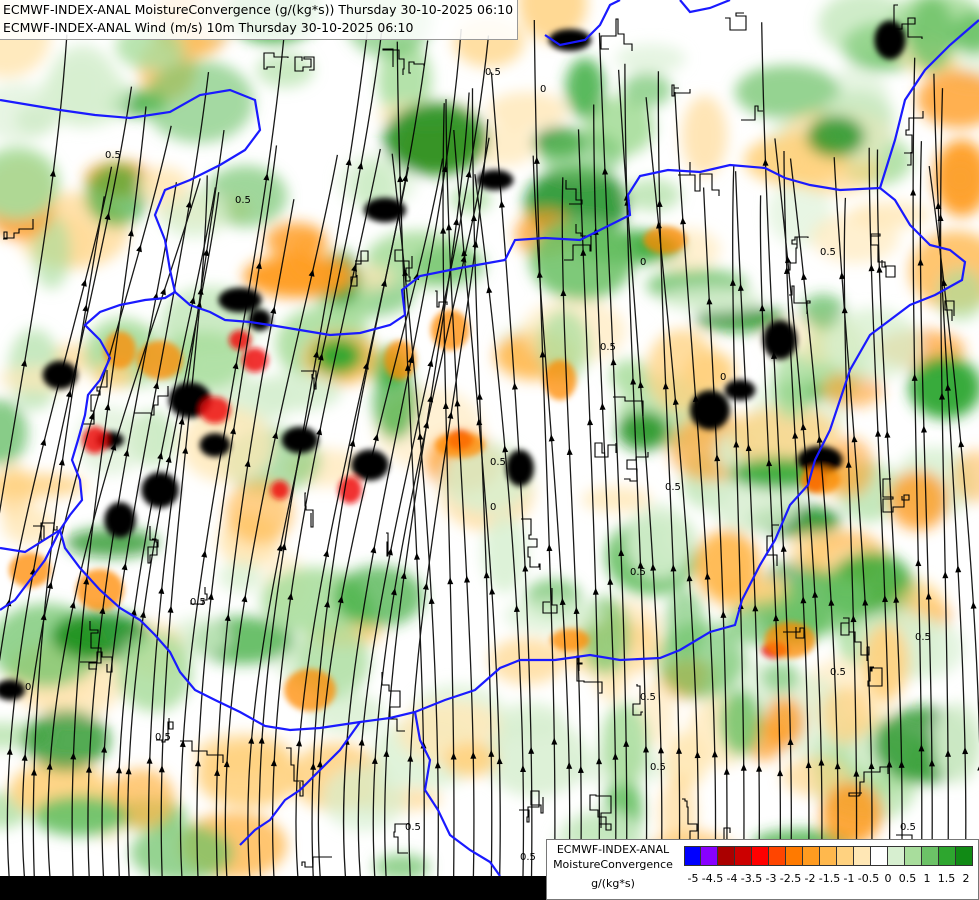 The width and height of the screenshot is (979, 900). Describe the element at coordinates (751, 878) in the screenshot. I see `legend-tick-label: -3.5` at that location.